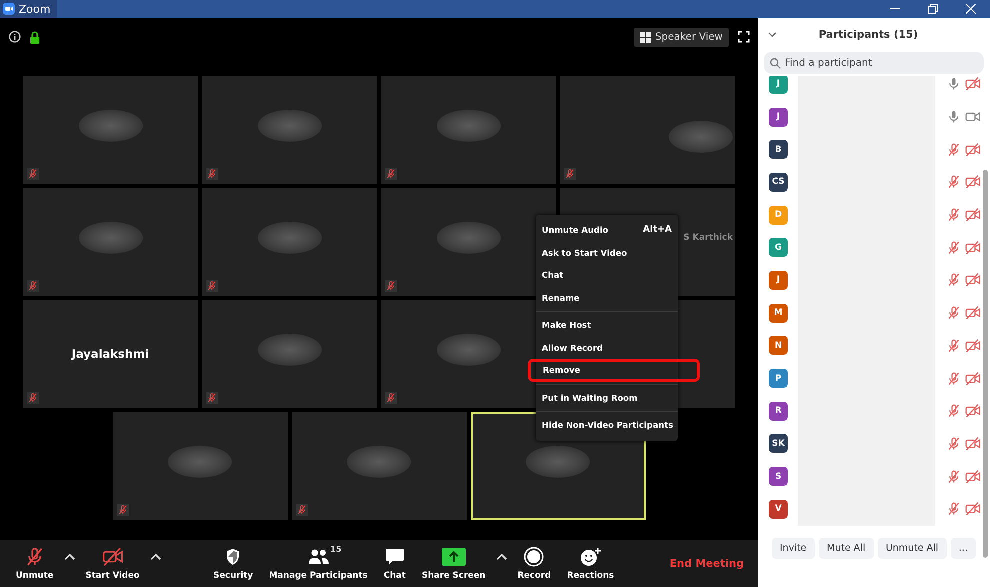 The width and height of the screenshot is (990, 587). Describe the element at coordinates (778, 248) in the screenshot. I see `avatar: G` at that location.